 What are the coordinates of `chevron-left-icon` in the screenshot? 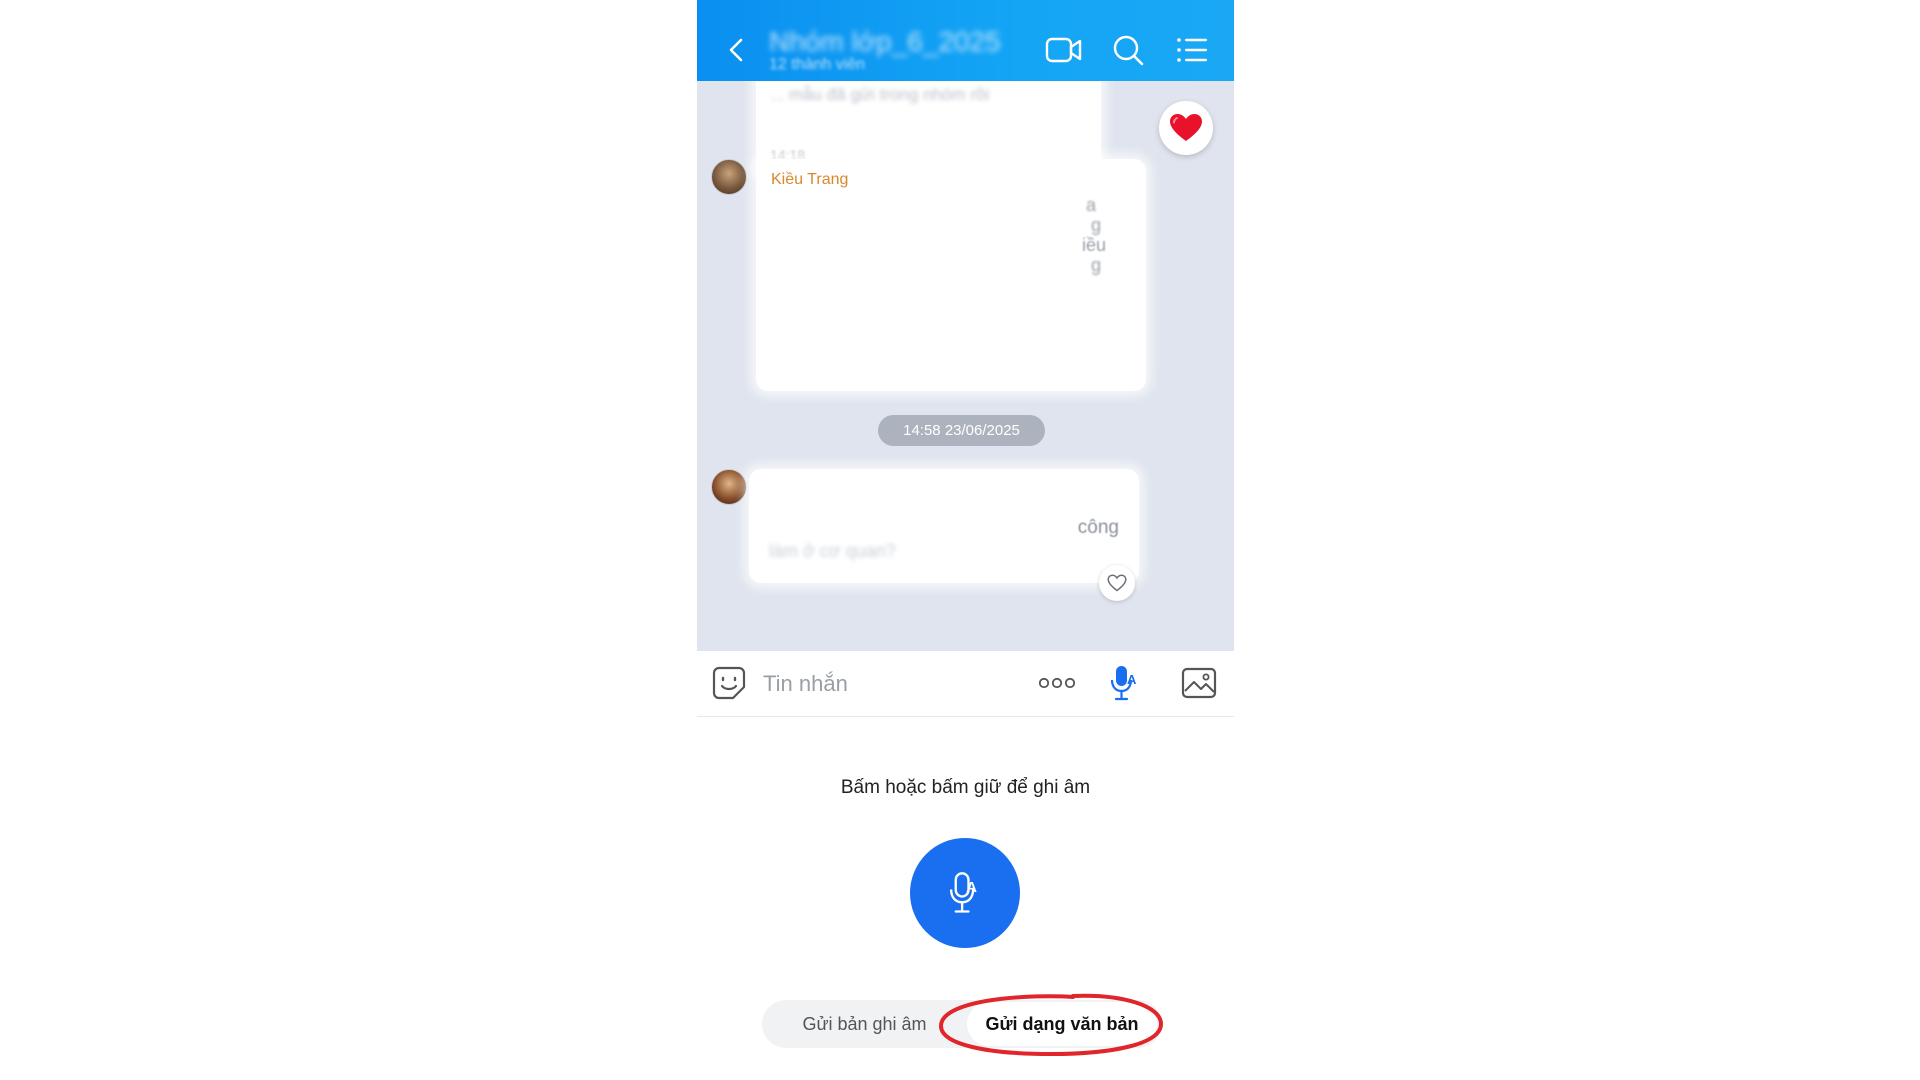 It's located at (736, 50).